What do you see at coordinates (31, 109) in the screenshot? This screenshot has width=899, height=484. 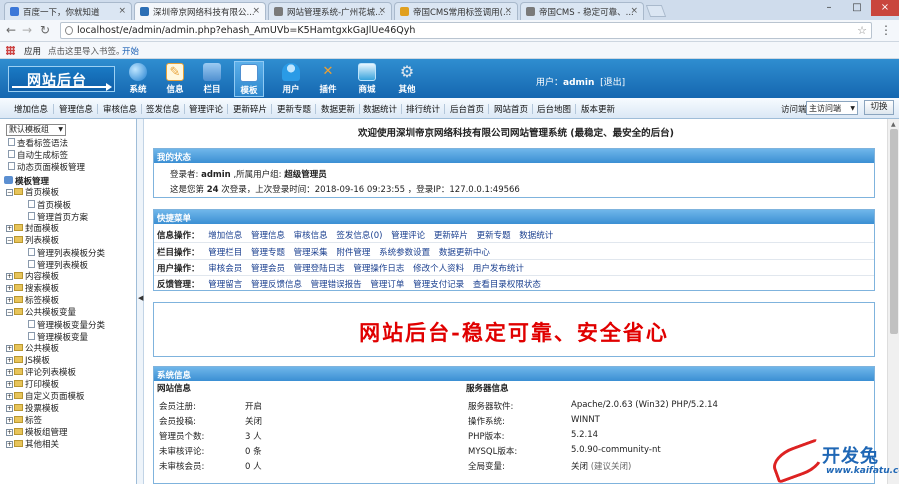 I see `subnav-add-info: 增加信息` at bounding box center [31, 109].